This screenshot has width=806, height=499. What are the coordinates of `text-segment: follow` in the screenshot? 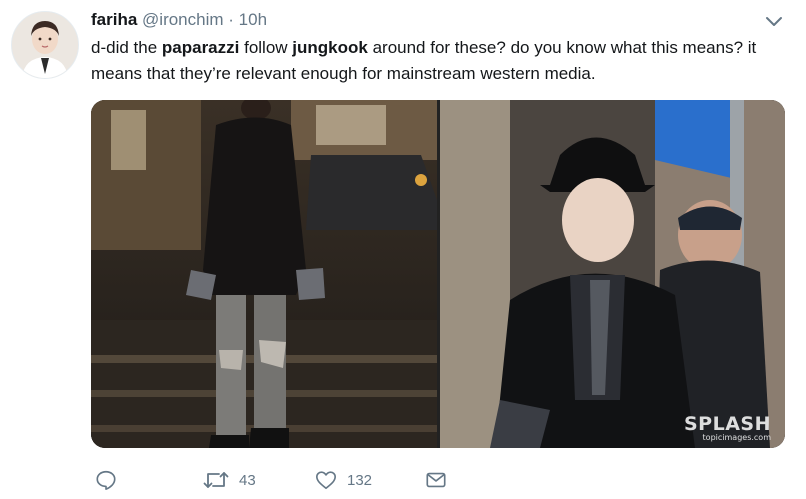 It's located at (266, 47).